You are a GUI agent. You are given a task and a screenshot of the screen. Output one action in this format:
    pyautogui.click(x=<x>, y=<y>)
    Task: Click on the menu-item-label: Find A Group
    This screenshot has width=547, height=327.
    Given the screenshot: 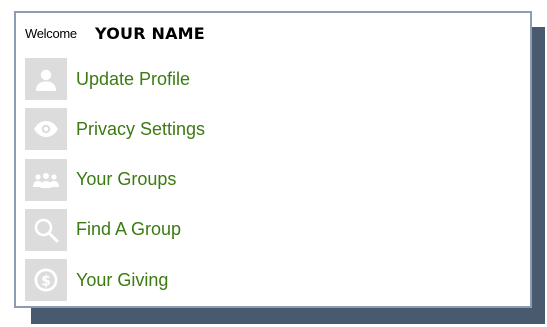 What is the action you would take?
    pyautogui.click(x=129, y=229)
    